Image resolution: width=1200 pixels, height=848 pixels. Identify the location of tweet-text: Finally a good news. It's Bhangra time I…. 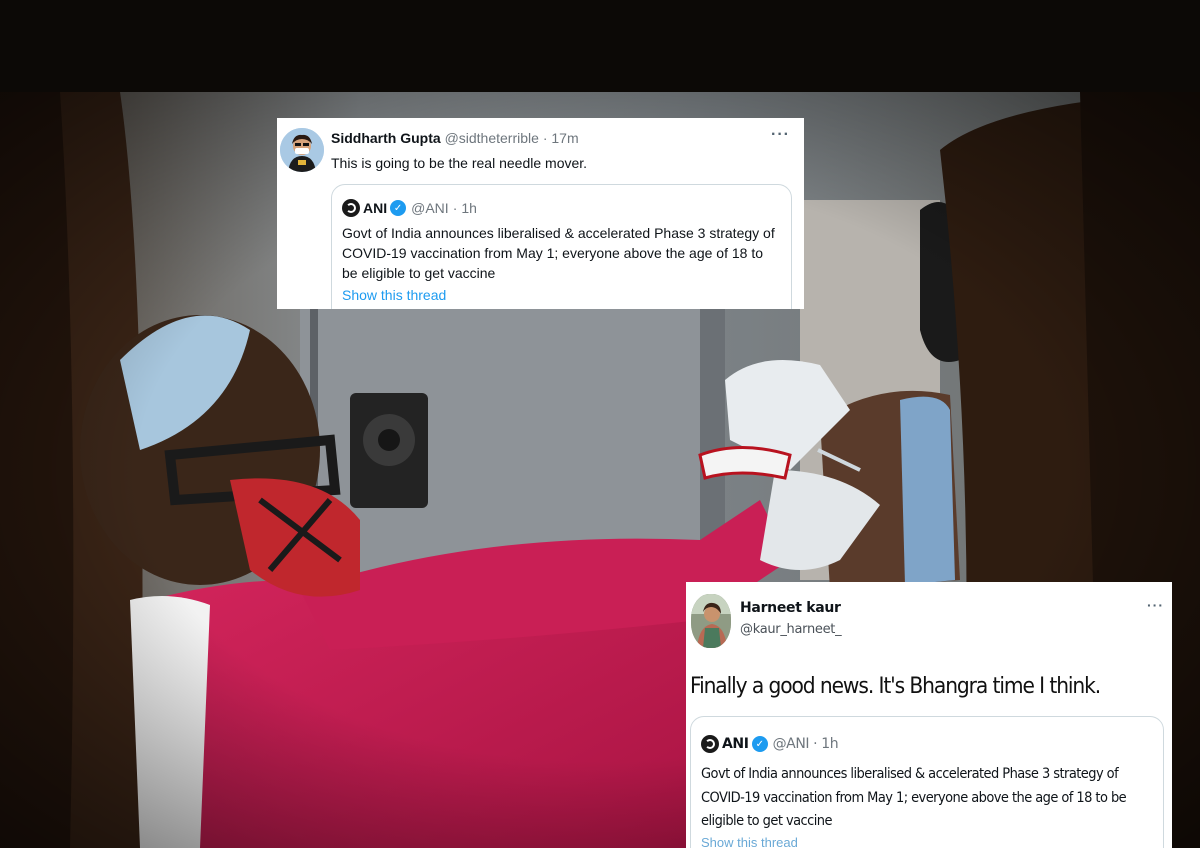
(895, 686).